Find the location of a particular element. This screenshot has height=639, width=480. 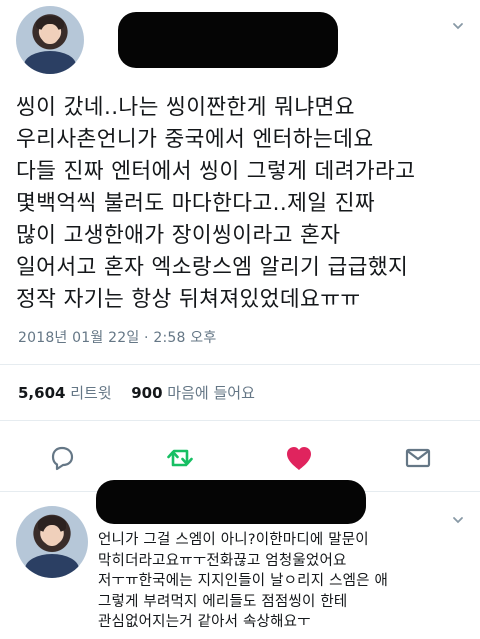

retweet-icon is located at coordinates (180, 458).